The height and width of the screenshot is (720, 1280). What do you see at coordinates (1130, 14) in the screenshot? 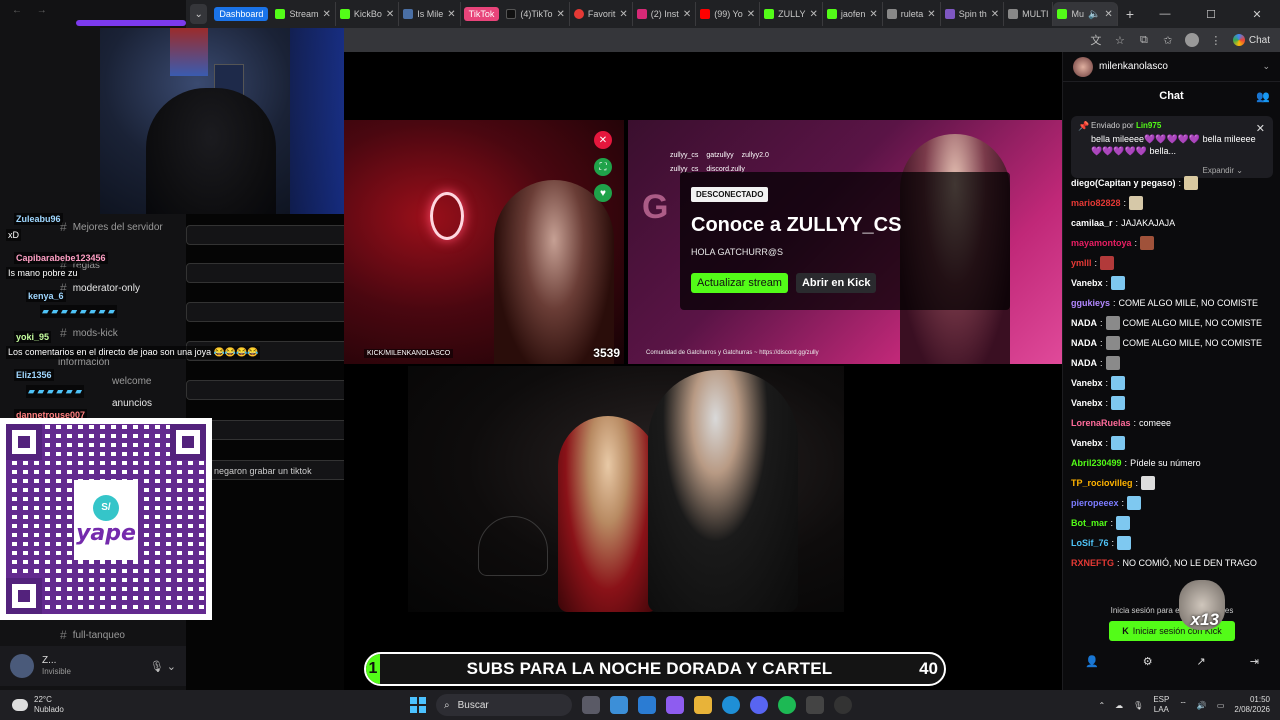
I see `new-tab-button: +` at bounding box center [1130, 14].